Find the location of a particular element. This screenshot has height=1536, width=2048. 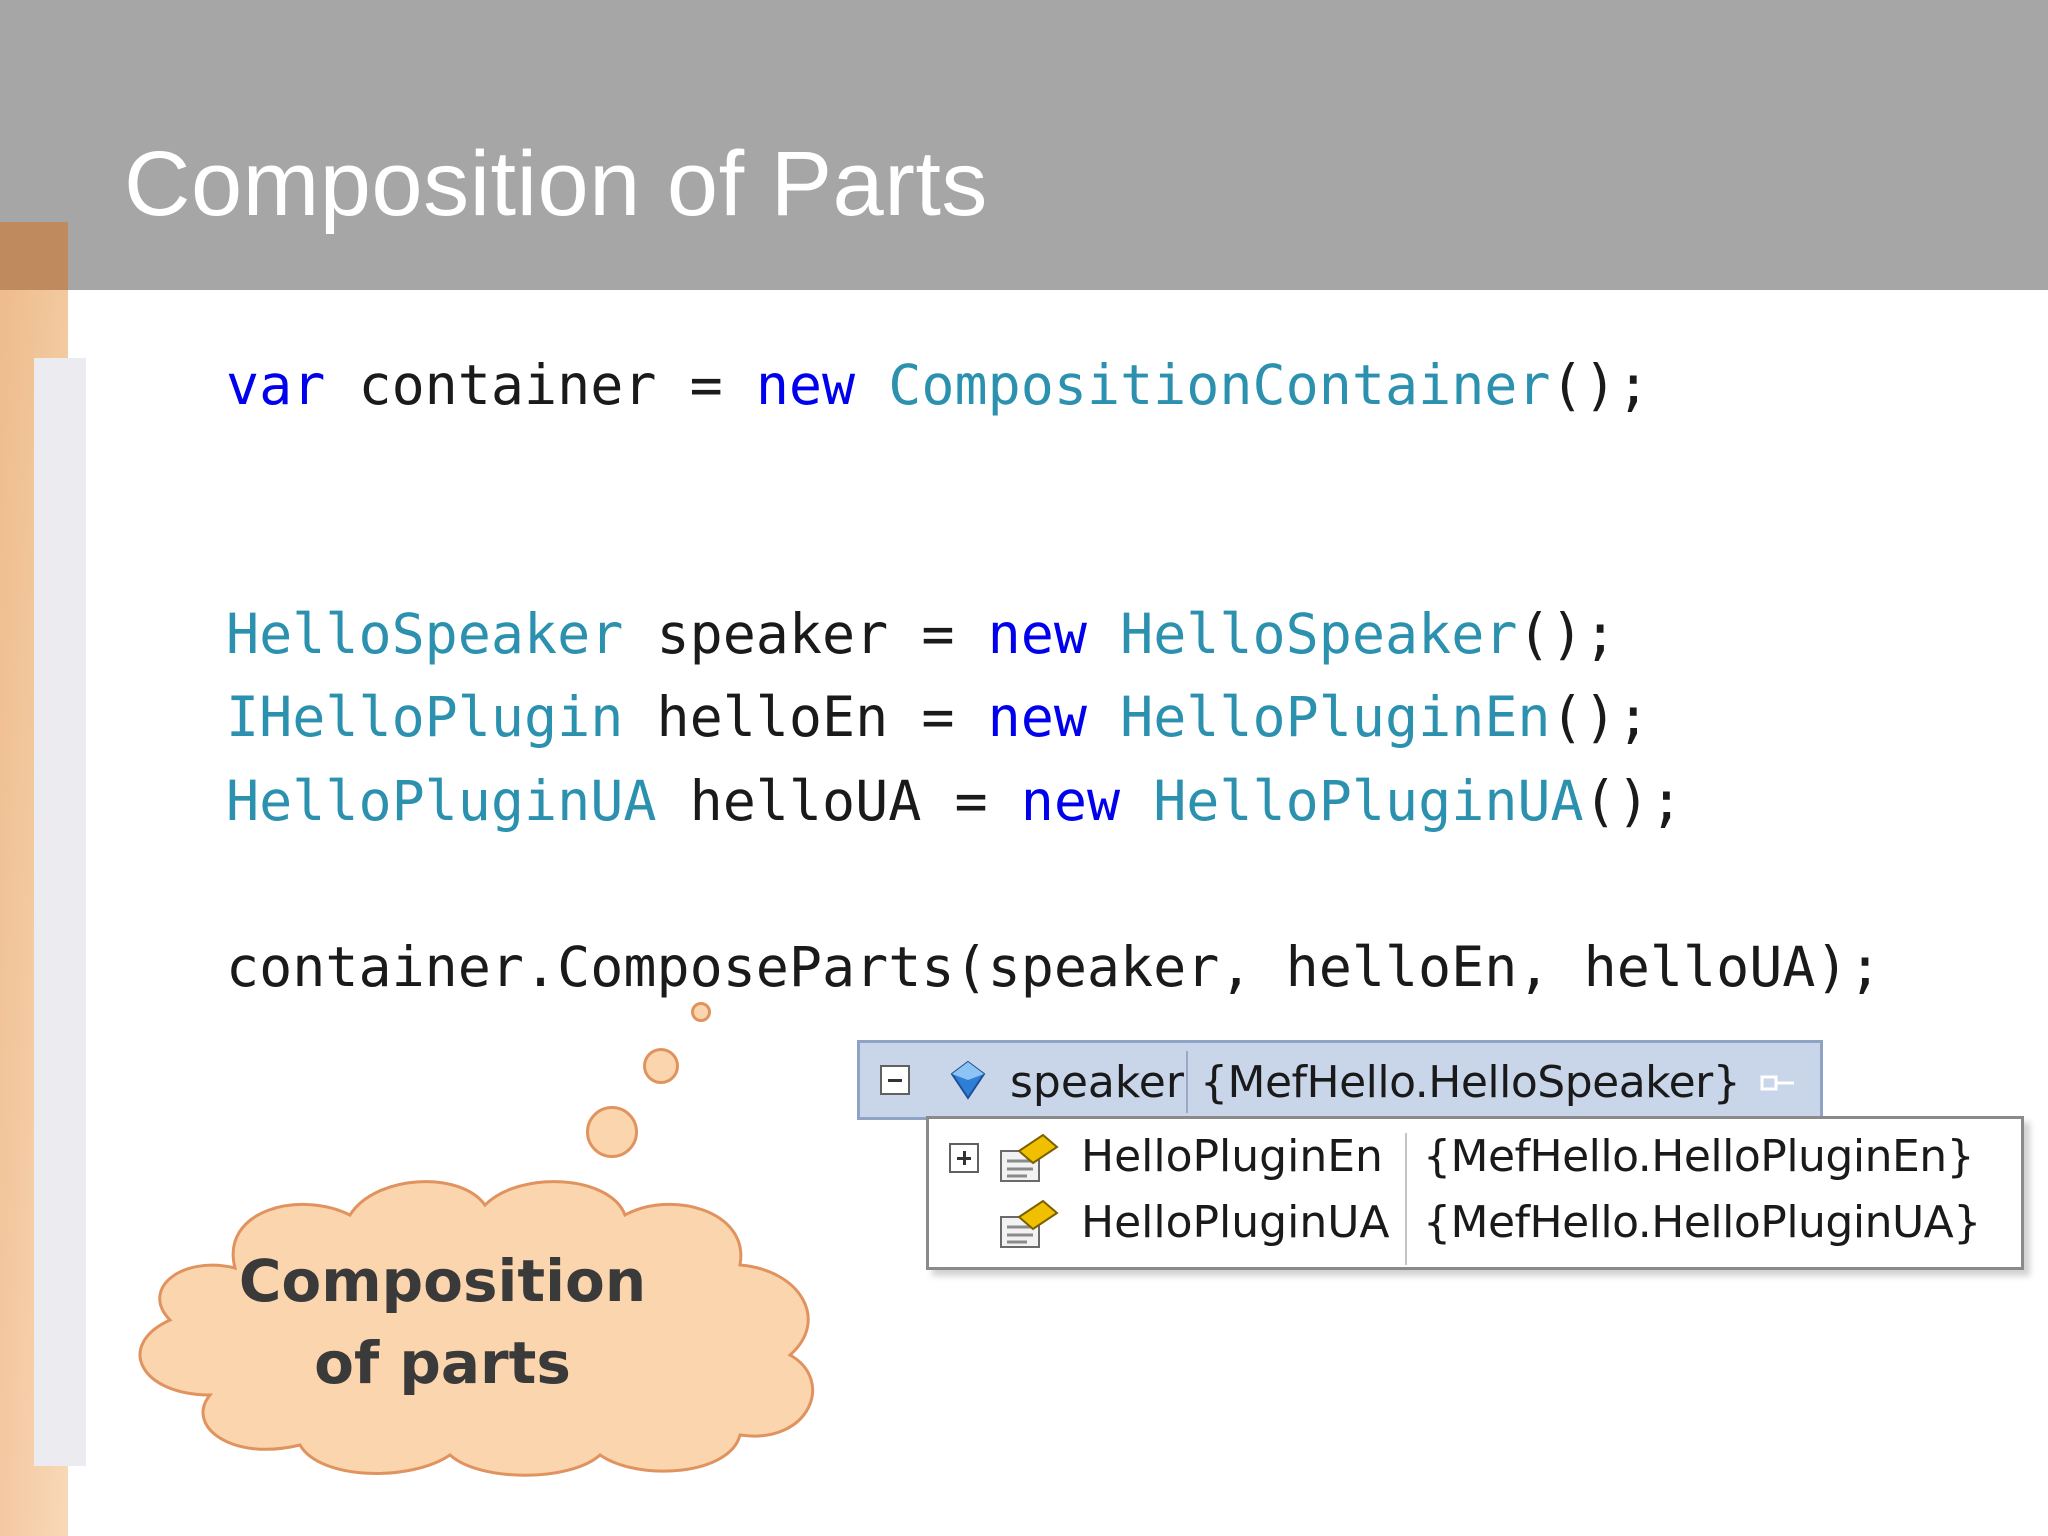

code-text: container = is located at coordinates (540, 385).